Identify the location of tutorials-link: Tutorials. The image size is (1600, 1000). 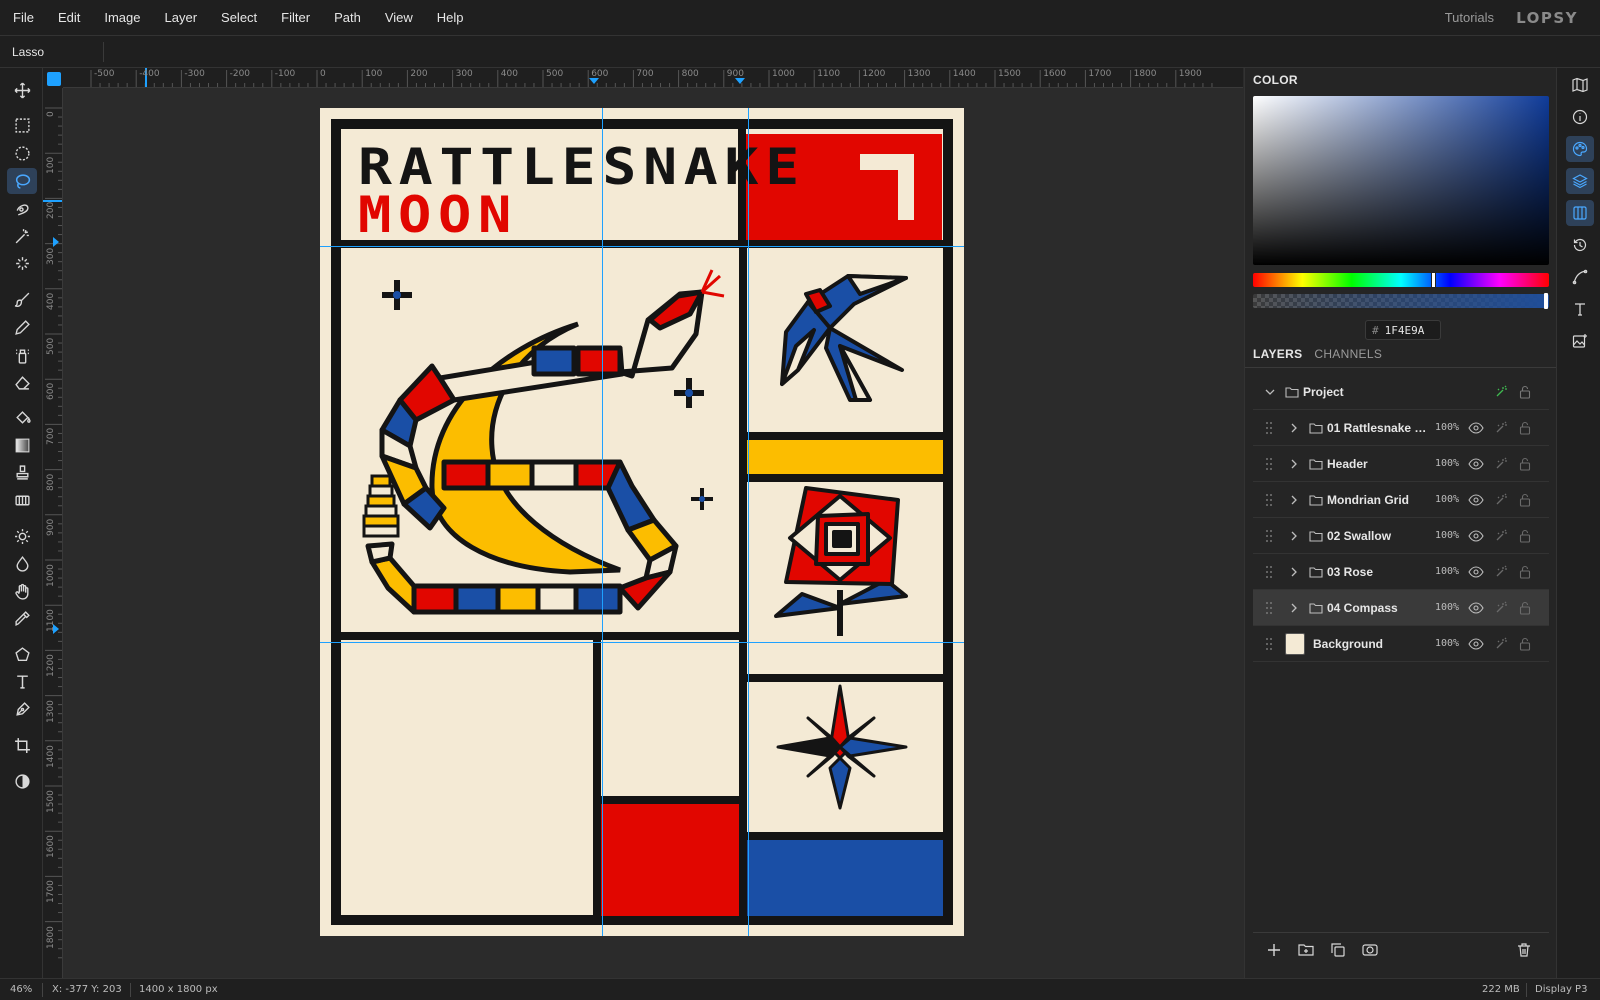
(1469, 17).